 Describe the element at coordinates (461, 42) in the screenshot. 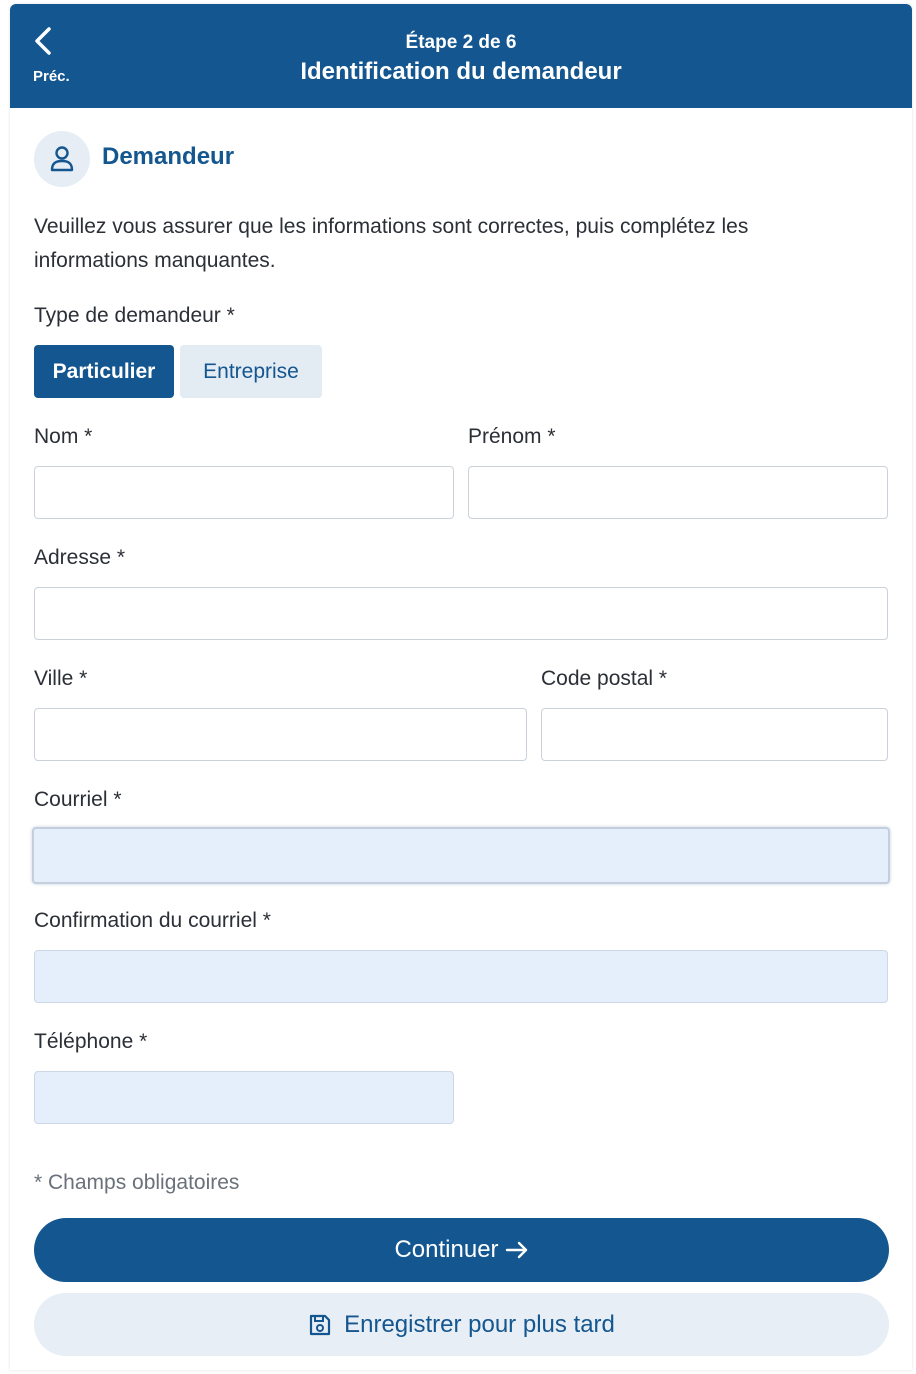

I see `step-indicator: Étape 2 de 6` at that location.